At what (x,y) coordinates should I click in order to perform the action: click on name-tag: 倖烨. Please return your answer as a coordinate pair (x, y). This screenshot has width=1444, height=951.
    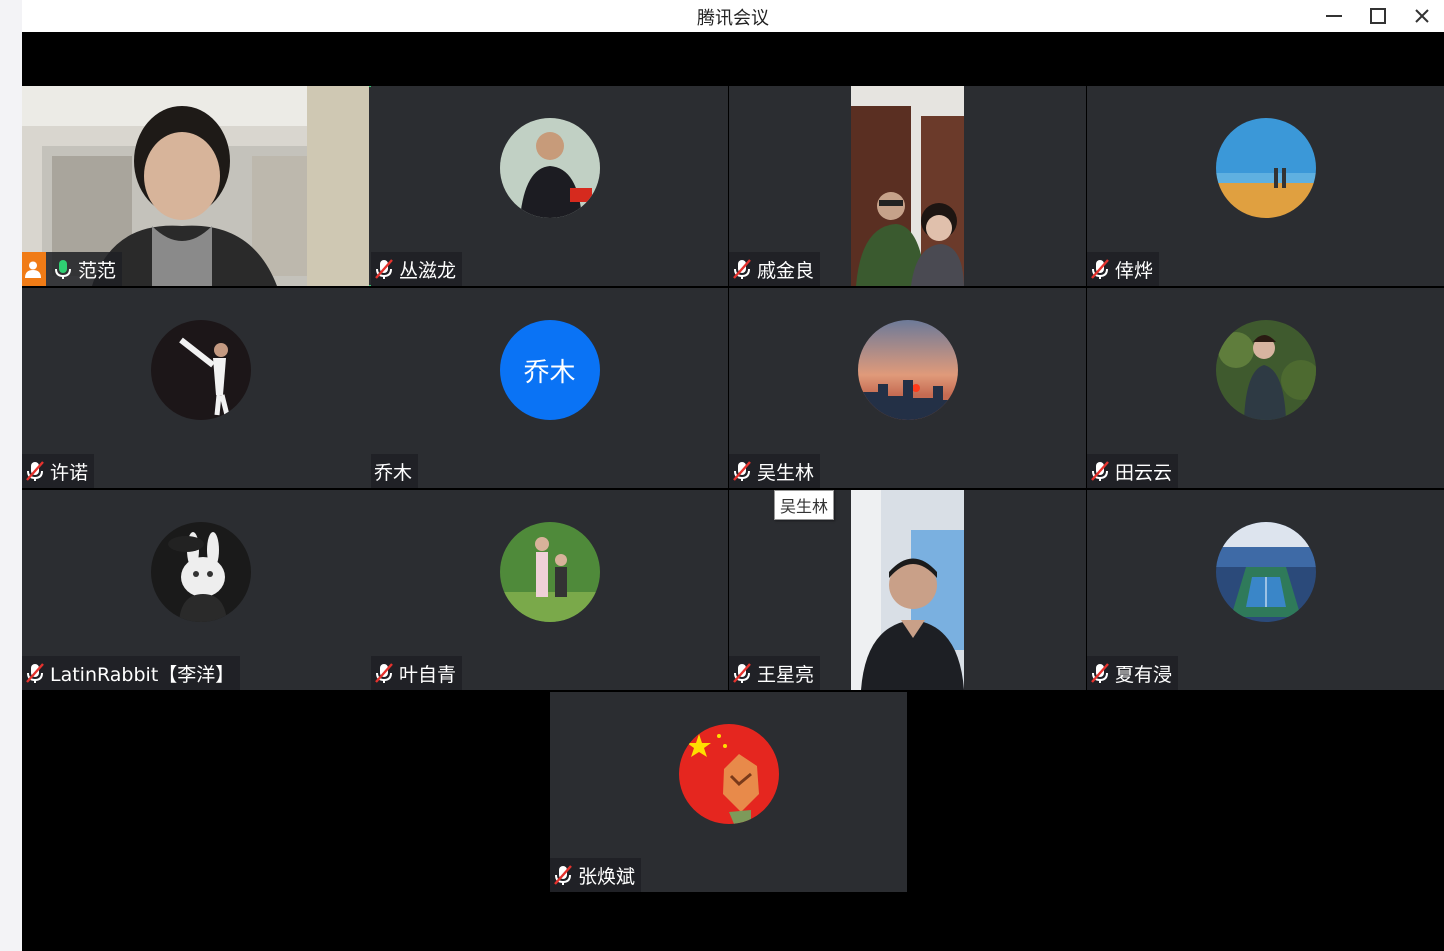
    Looking at the image, I should click on (1123, 269).